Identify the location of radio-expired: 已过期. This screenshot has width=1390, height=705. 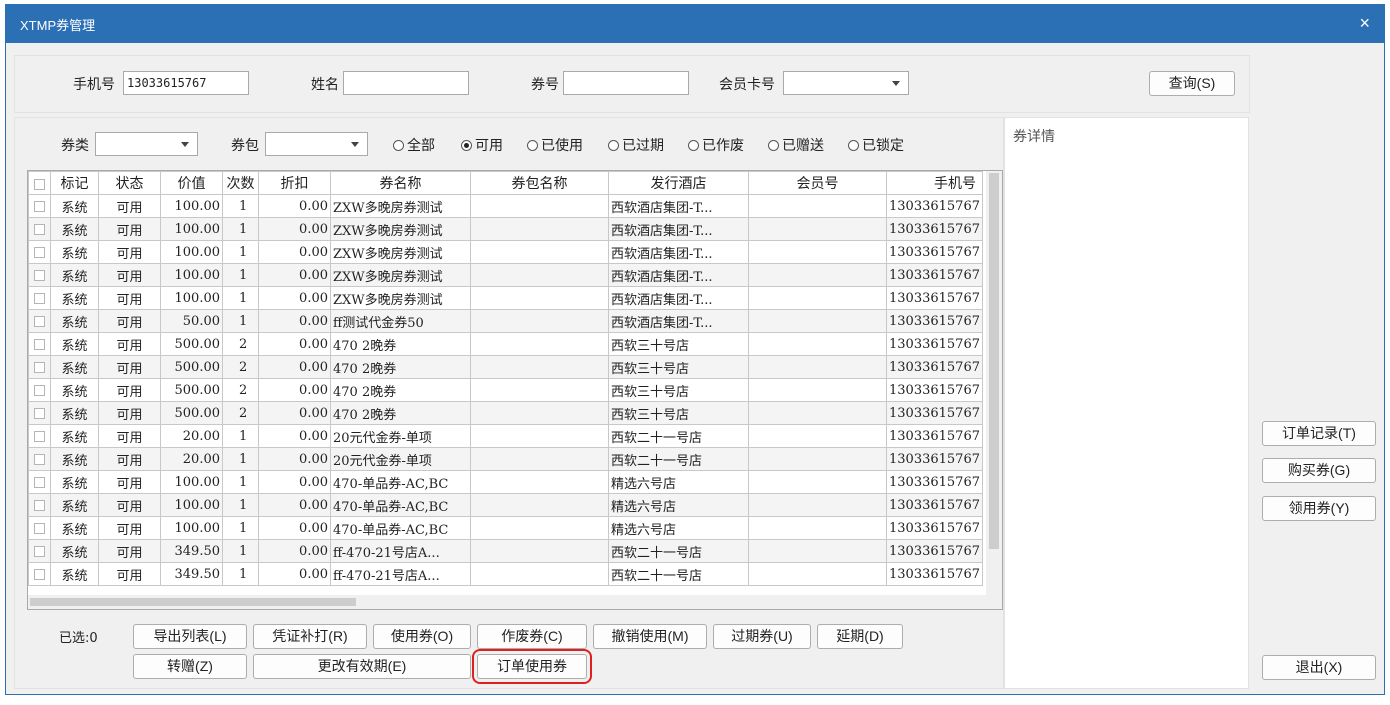
(636, 145).